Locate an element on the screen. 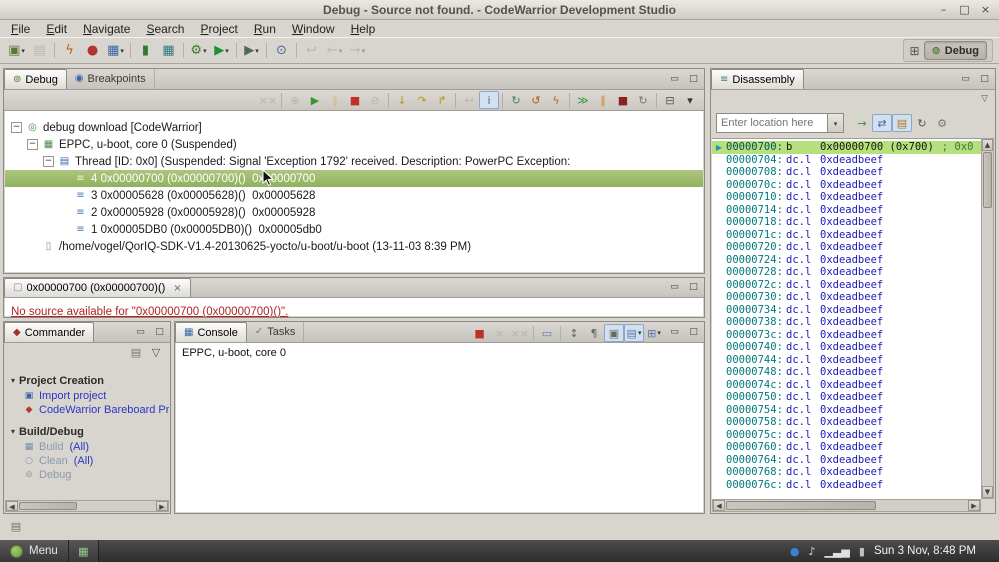 The image size is (999, 562). volume-icon: ♪ is located at coordinates (811, 551).